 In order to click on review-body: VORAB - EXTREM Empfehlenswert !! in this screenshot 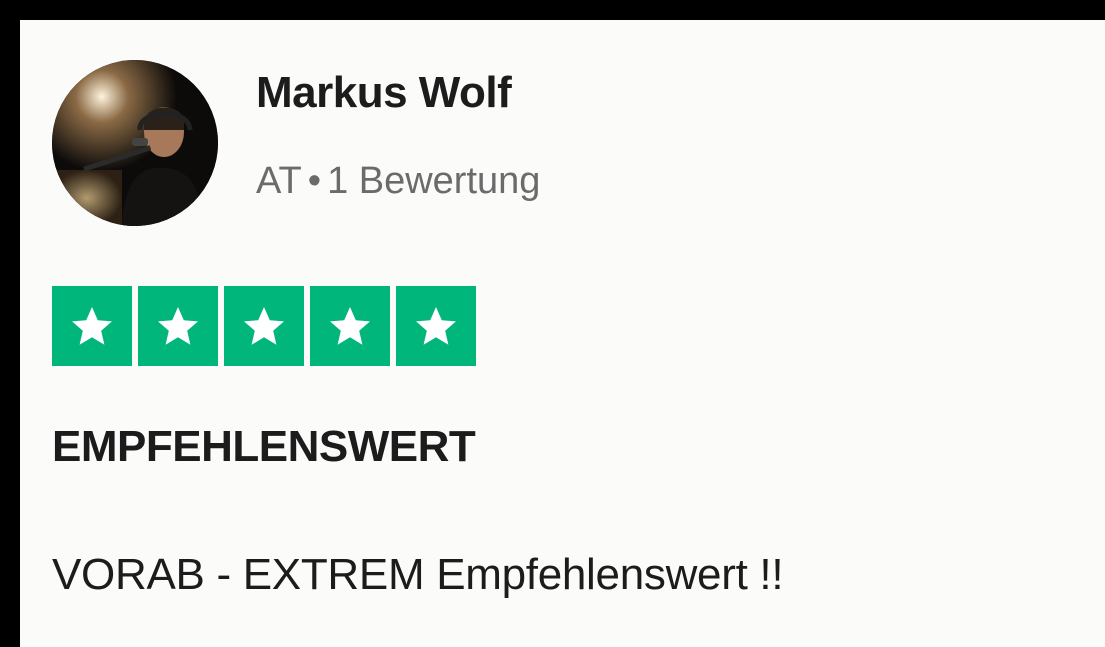, I will do `click(418, 574)`.